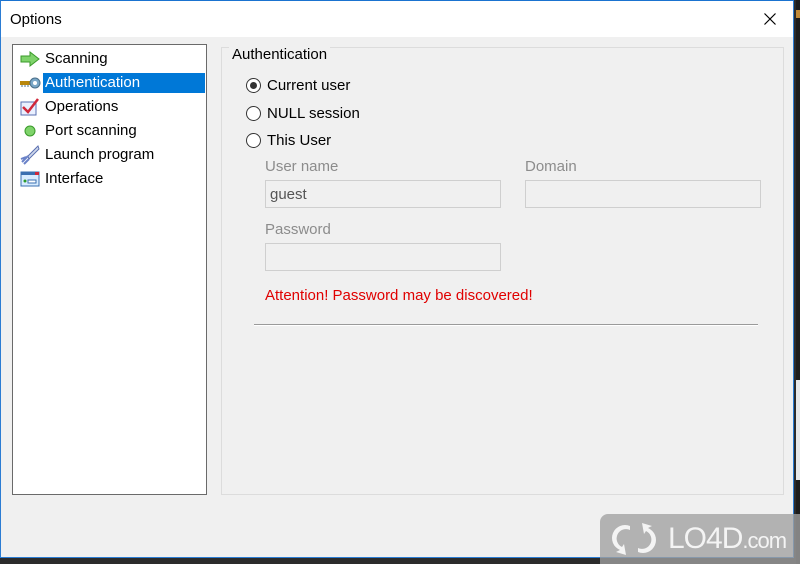 The width and height of the screenshot is (800, 564). I want to click on radio-label: Current user, so click(309, 85).